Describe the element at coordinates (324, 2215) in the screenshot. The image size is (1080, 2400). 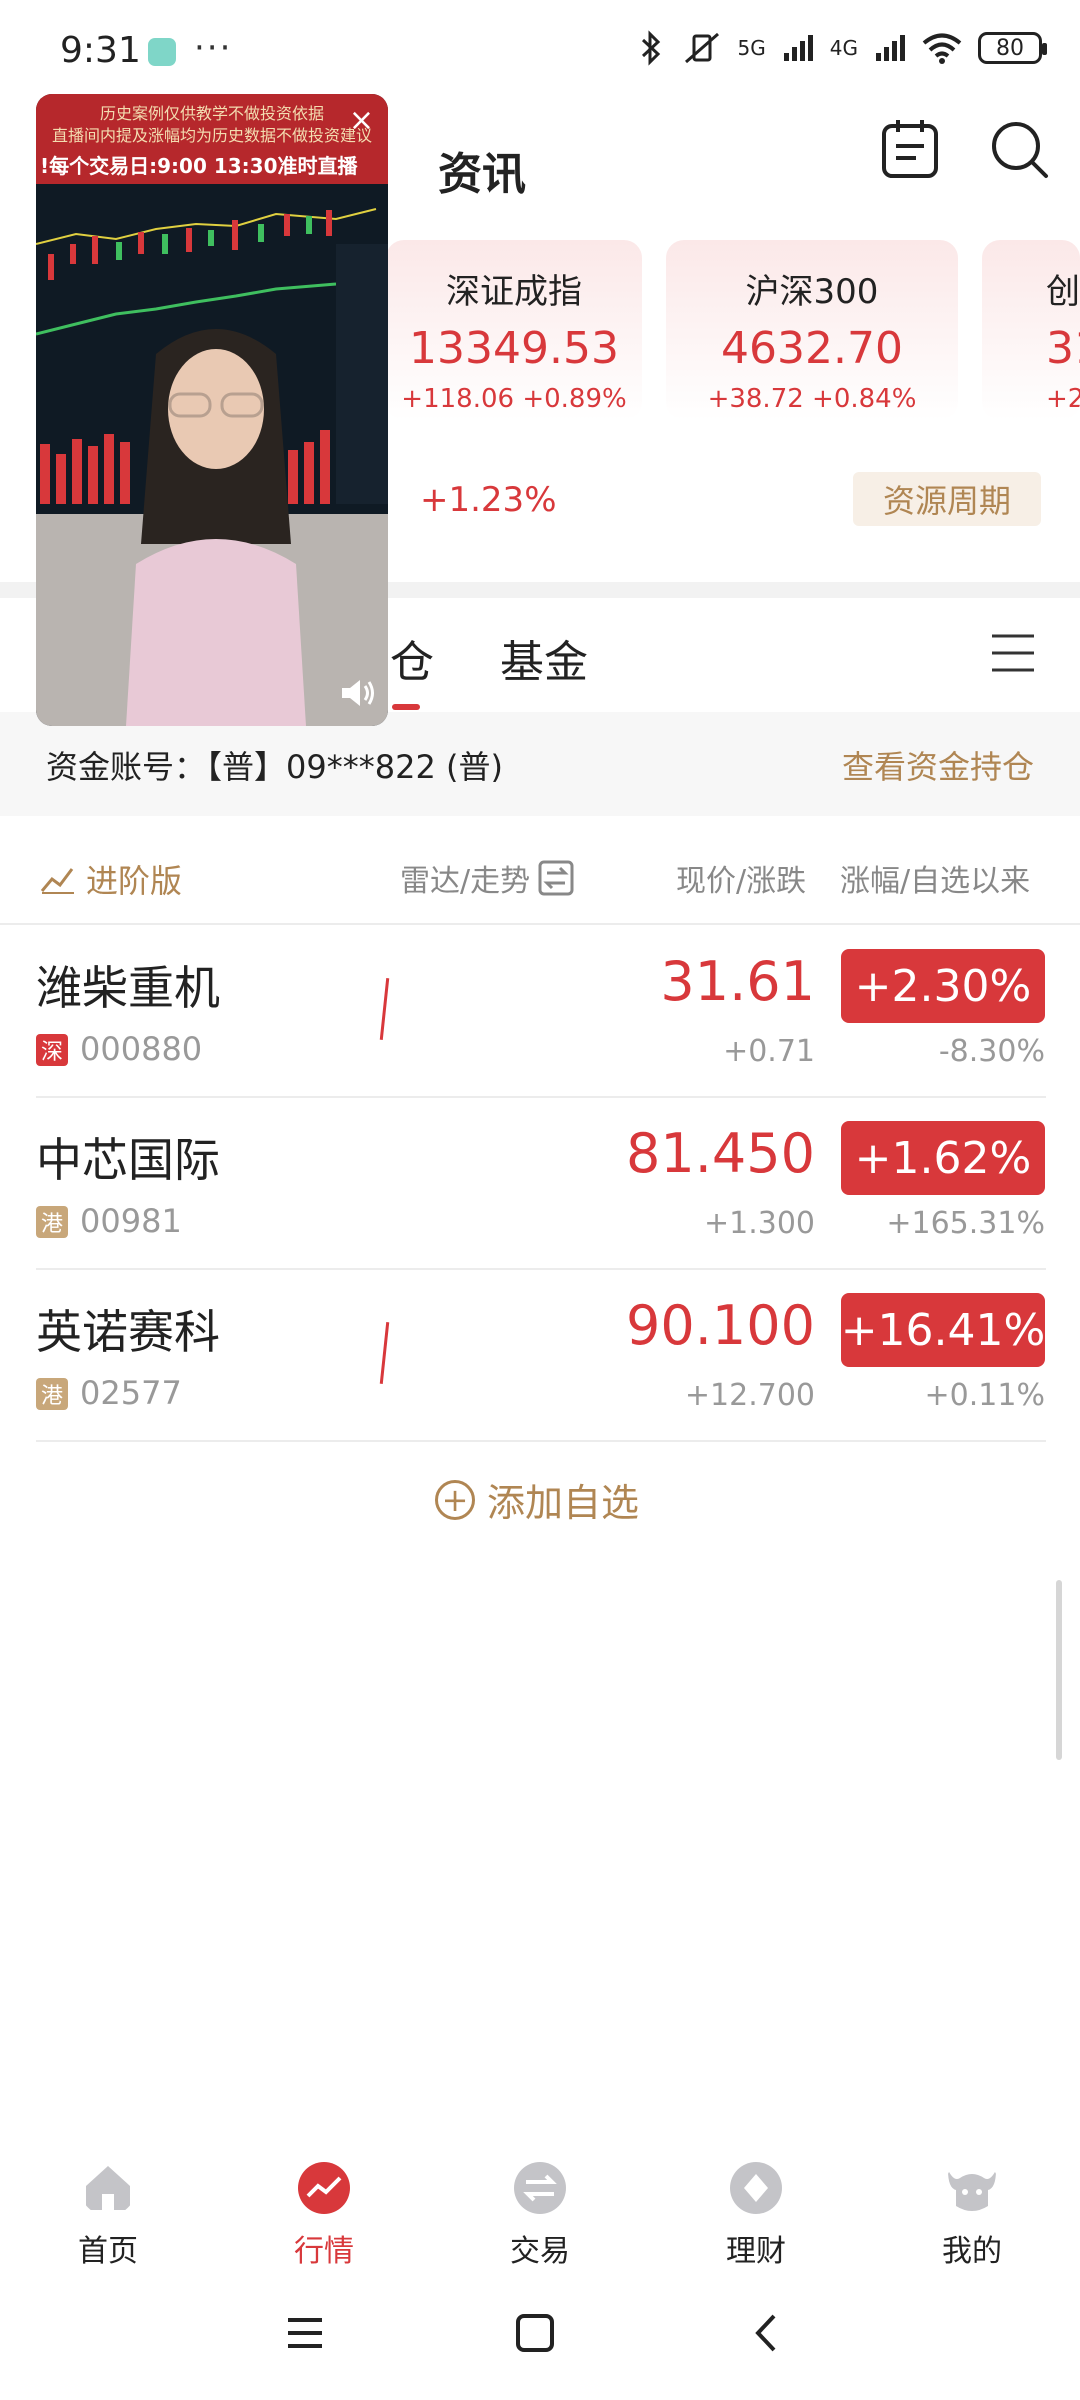
I see `nav-market: 行情` at that location.